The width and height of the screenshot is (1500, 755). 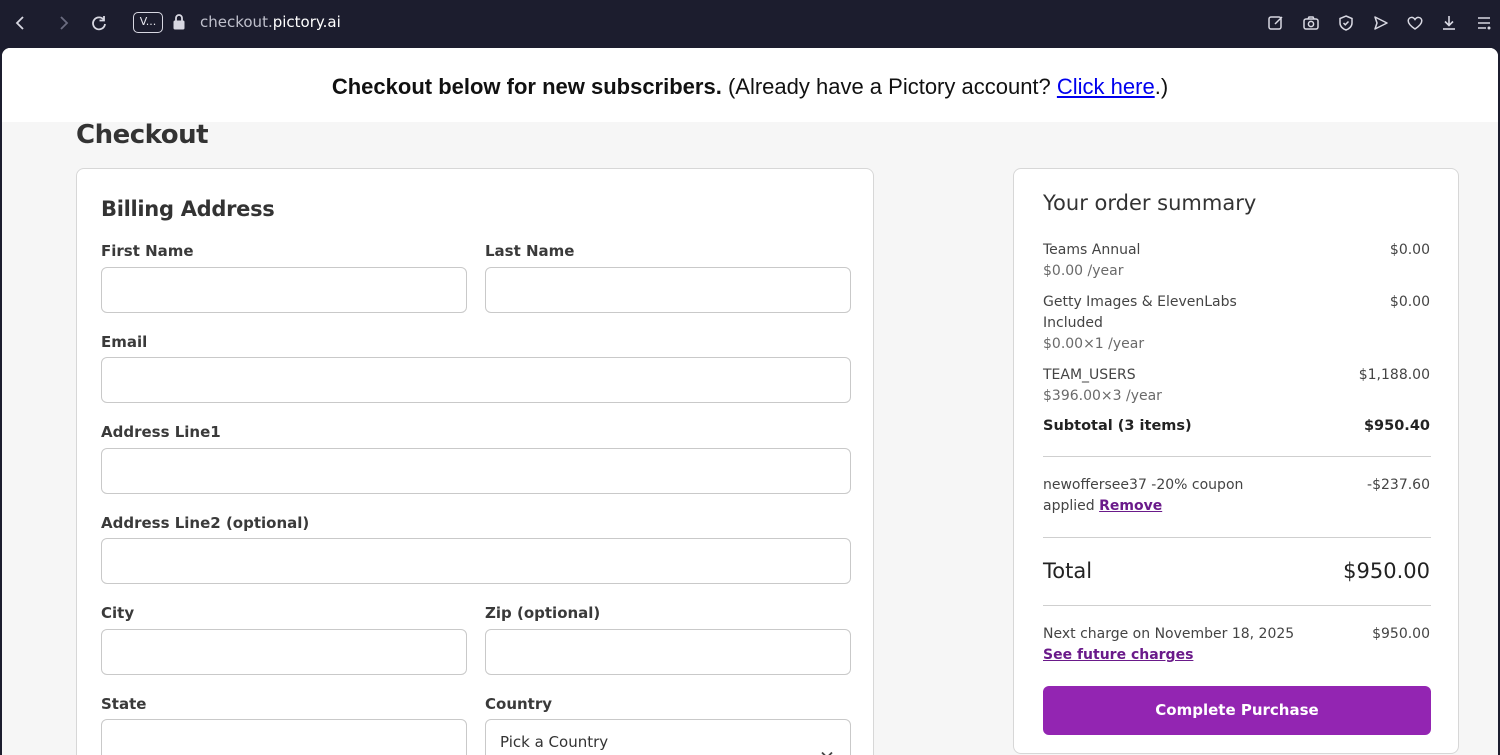 I want to click on browser-toolbar: V... checkout.pictory.ai, so click(x=750, y=23).